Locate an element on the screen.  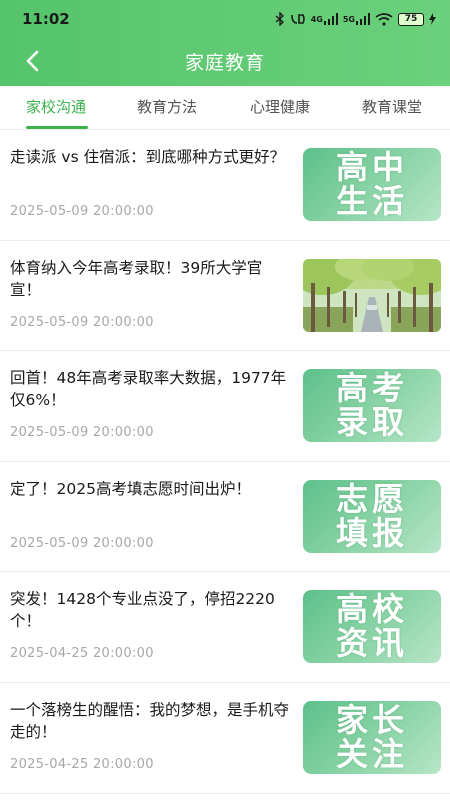
article-thumbnail: 高考 录取 is located at coordinates (372, 406).